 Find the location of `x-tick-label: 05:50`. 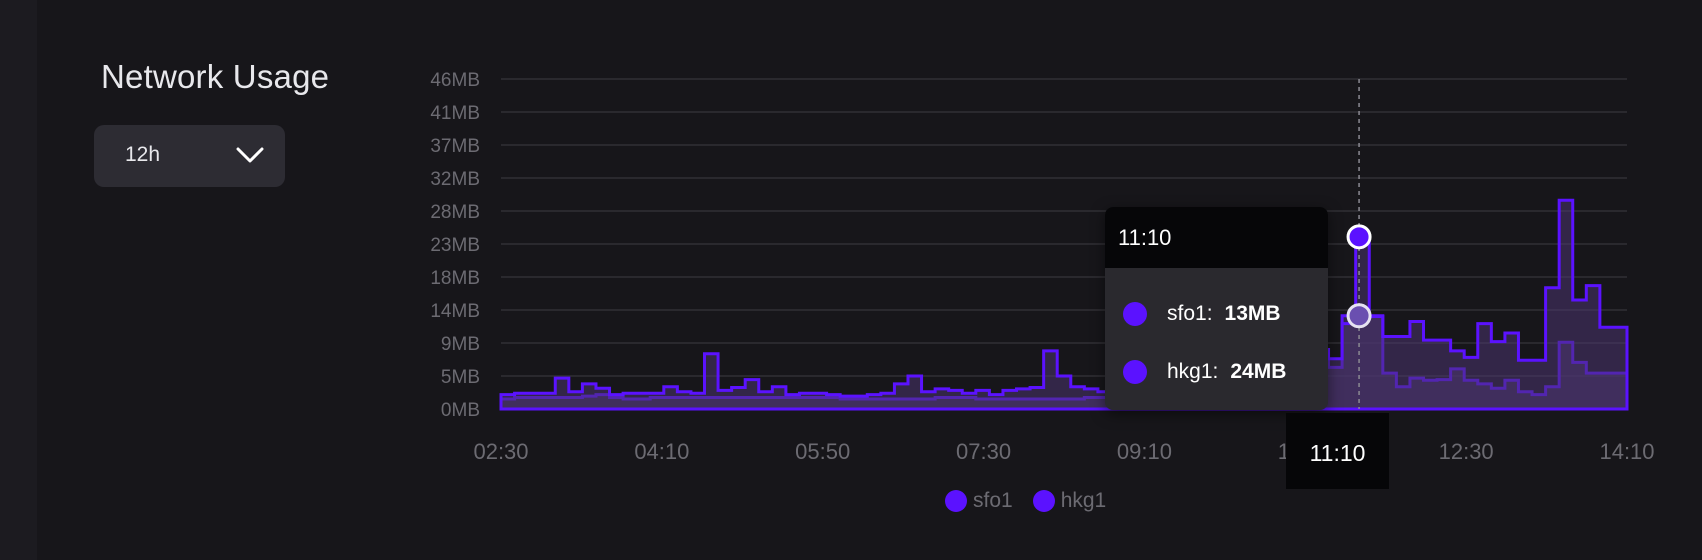

x-tick-label: 05:50 is located at coordinates (822, 451).